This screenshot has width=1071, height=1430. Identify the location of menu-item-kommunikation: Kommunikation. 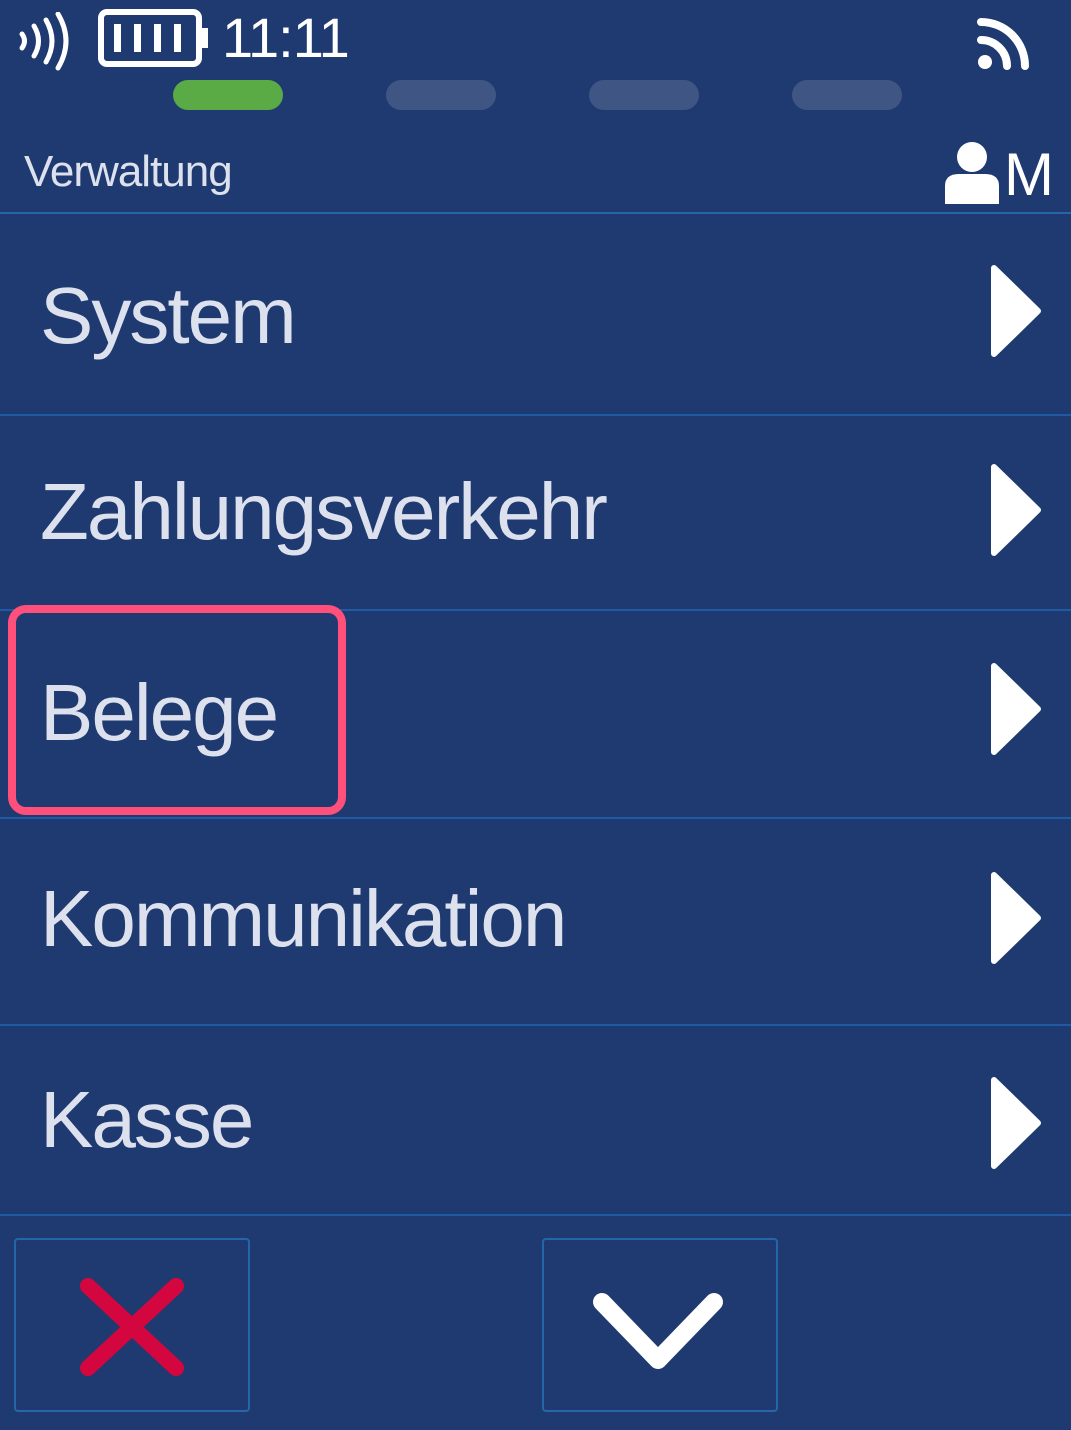
(535, 922).